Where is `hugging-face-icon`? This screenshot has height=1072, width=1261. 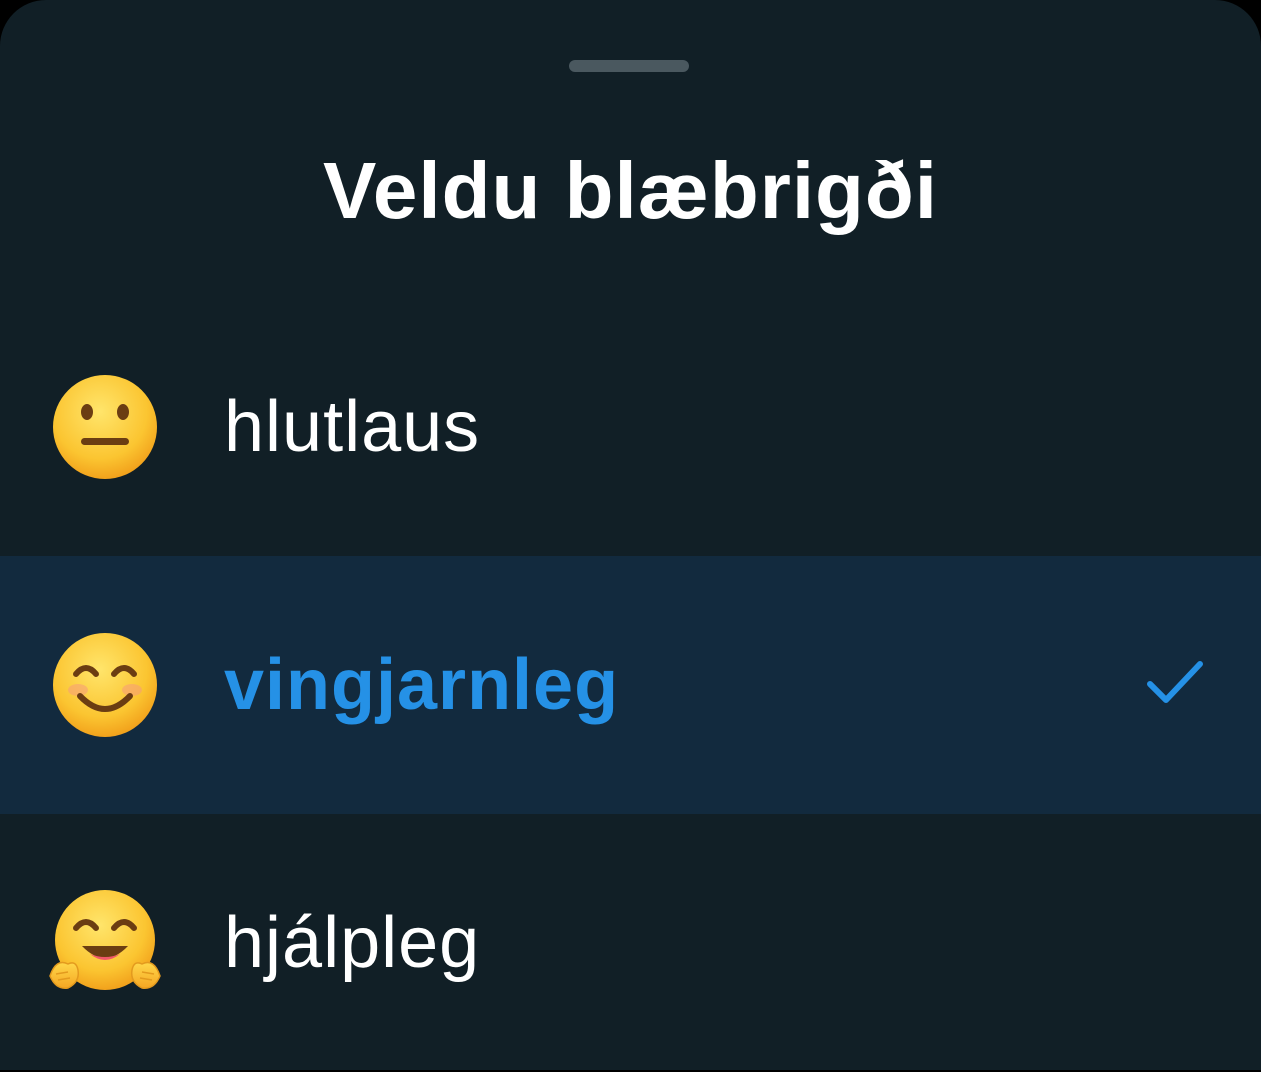
hugging-face-icon is located at coordinates (105, 940).